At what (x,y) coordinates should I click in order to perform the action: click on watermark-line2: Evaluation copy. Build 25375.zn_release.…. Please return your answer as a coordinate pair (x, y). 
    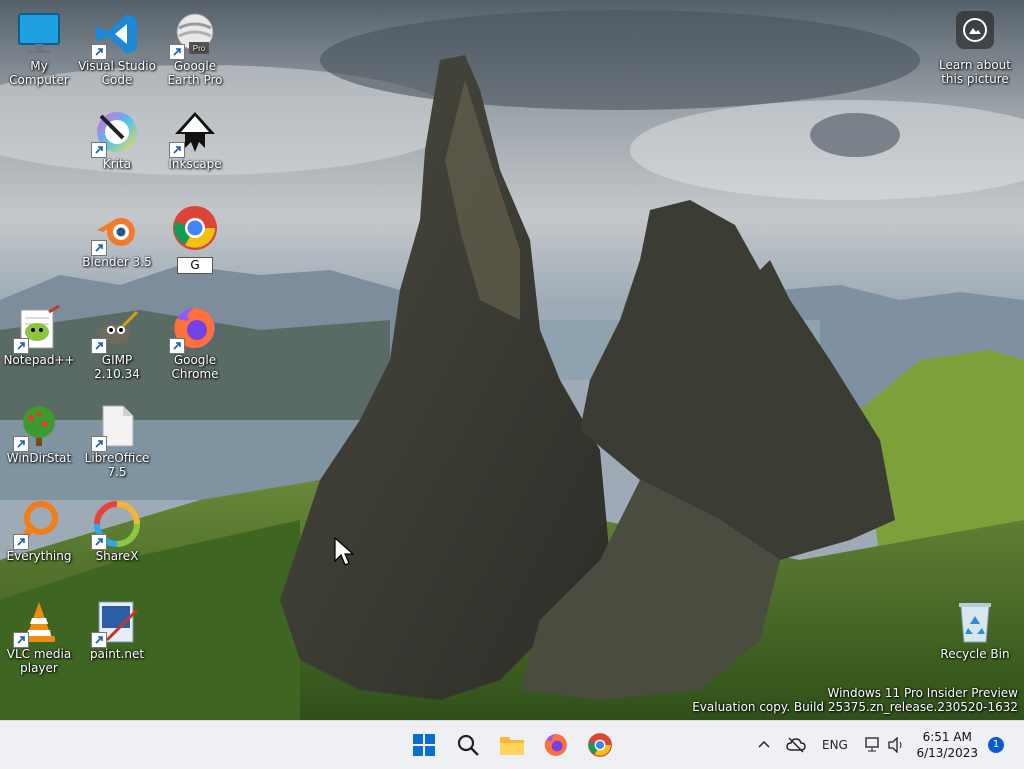
    Looking at the image, I should click on (855, 707).